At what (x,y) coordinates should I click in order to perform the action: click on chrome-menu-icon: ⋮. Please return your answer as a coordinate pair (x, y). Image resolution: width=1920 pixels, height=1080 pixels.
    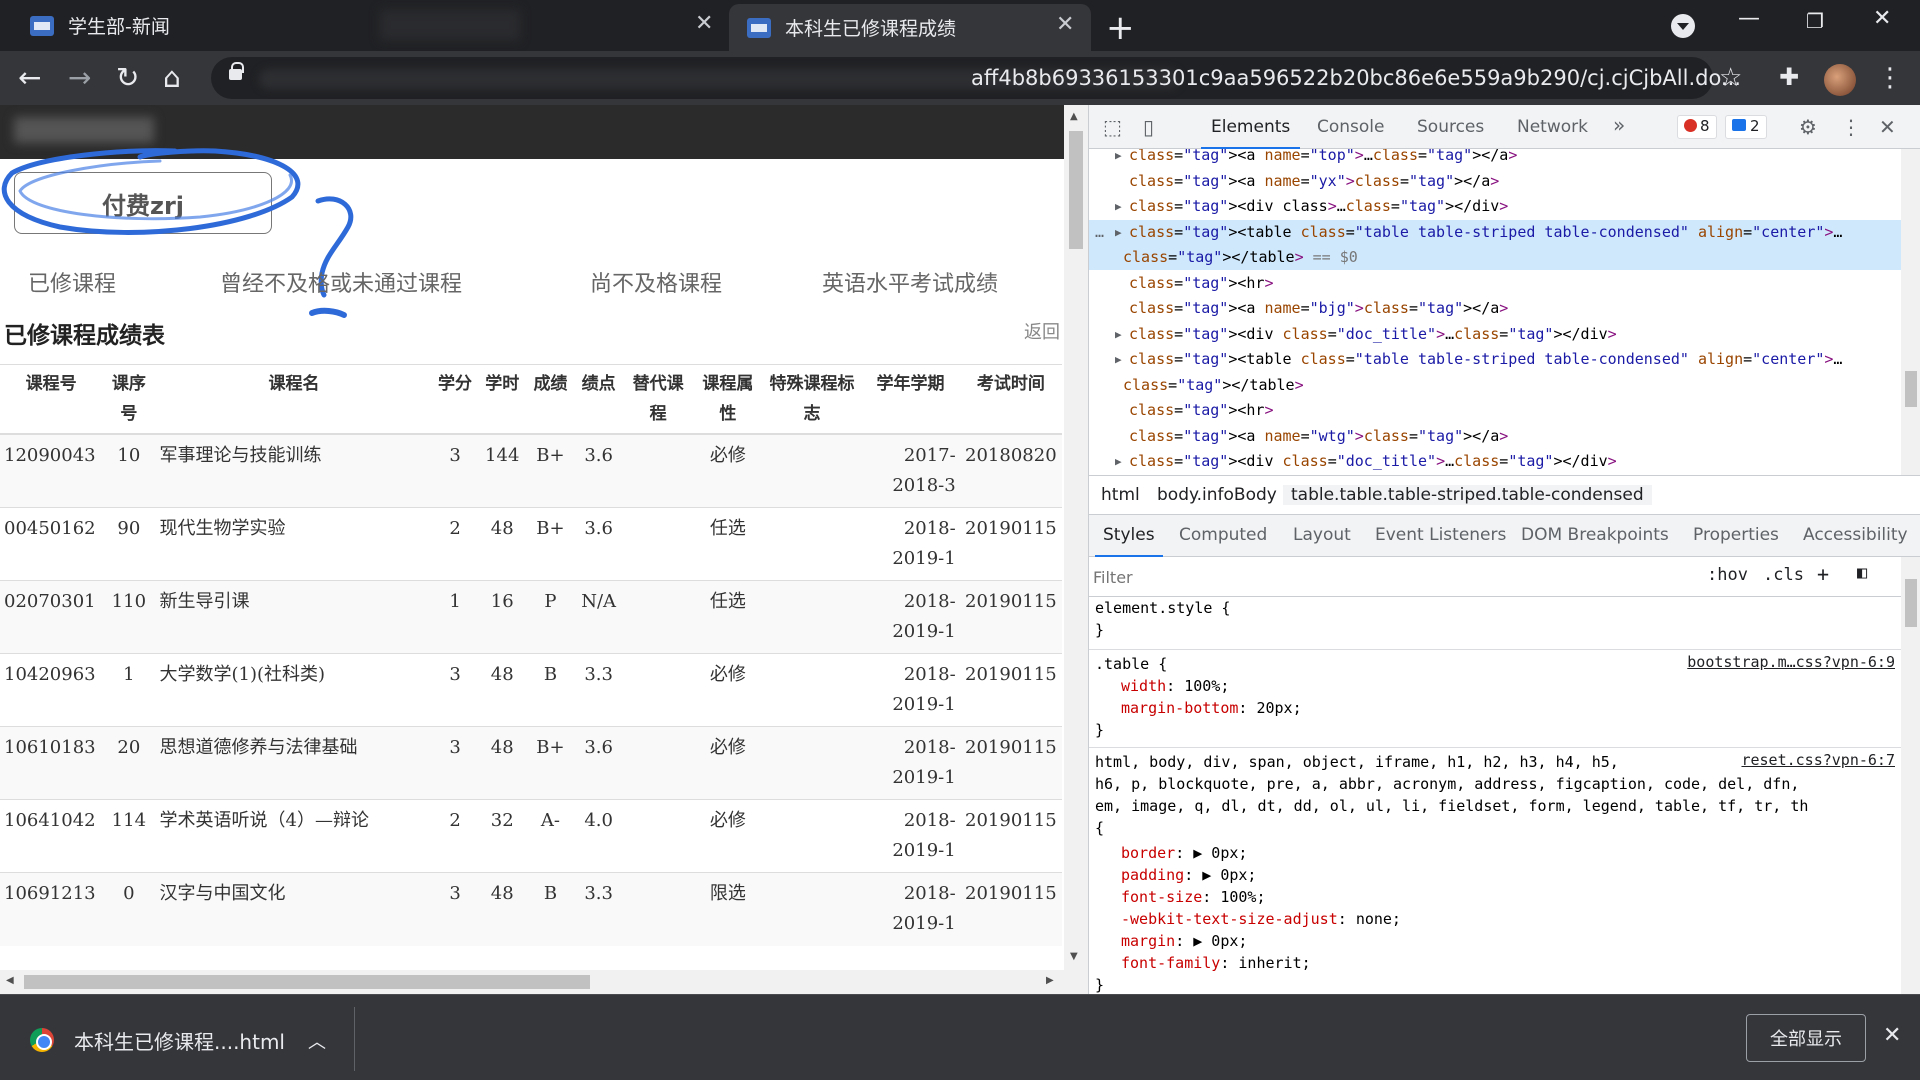
    Looking at the image, I should click on (1890, 78).